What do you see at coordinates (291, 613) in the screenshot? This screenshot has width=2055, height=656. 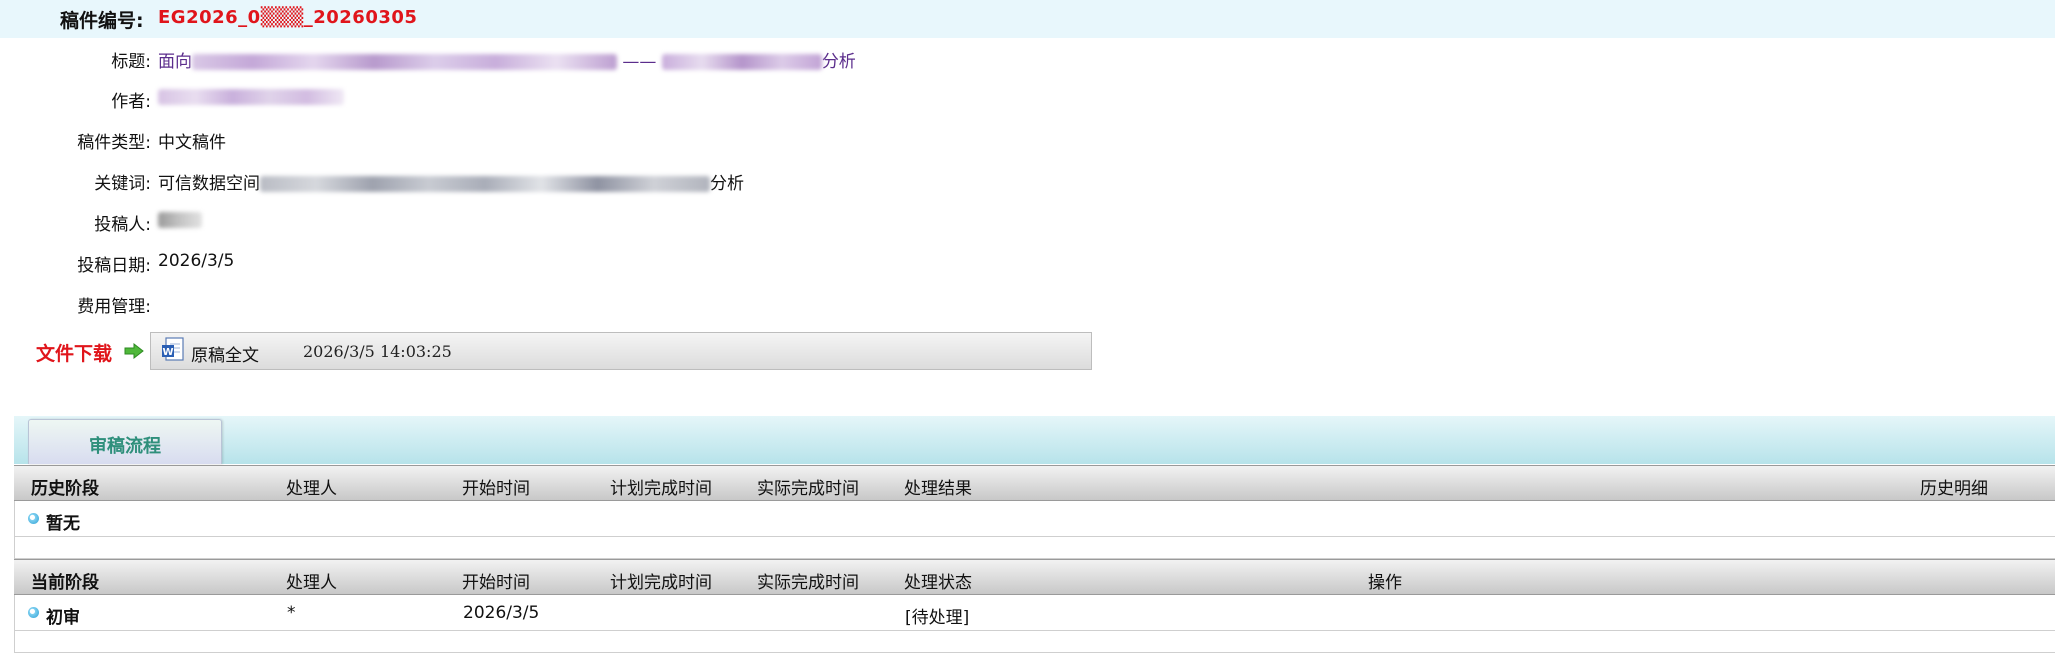 I see `row-handler: *` at bounding box center [291, 613].